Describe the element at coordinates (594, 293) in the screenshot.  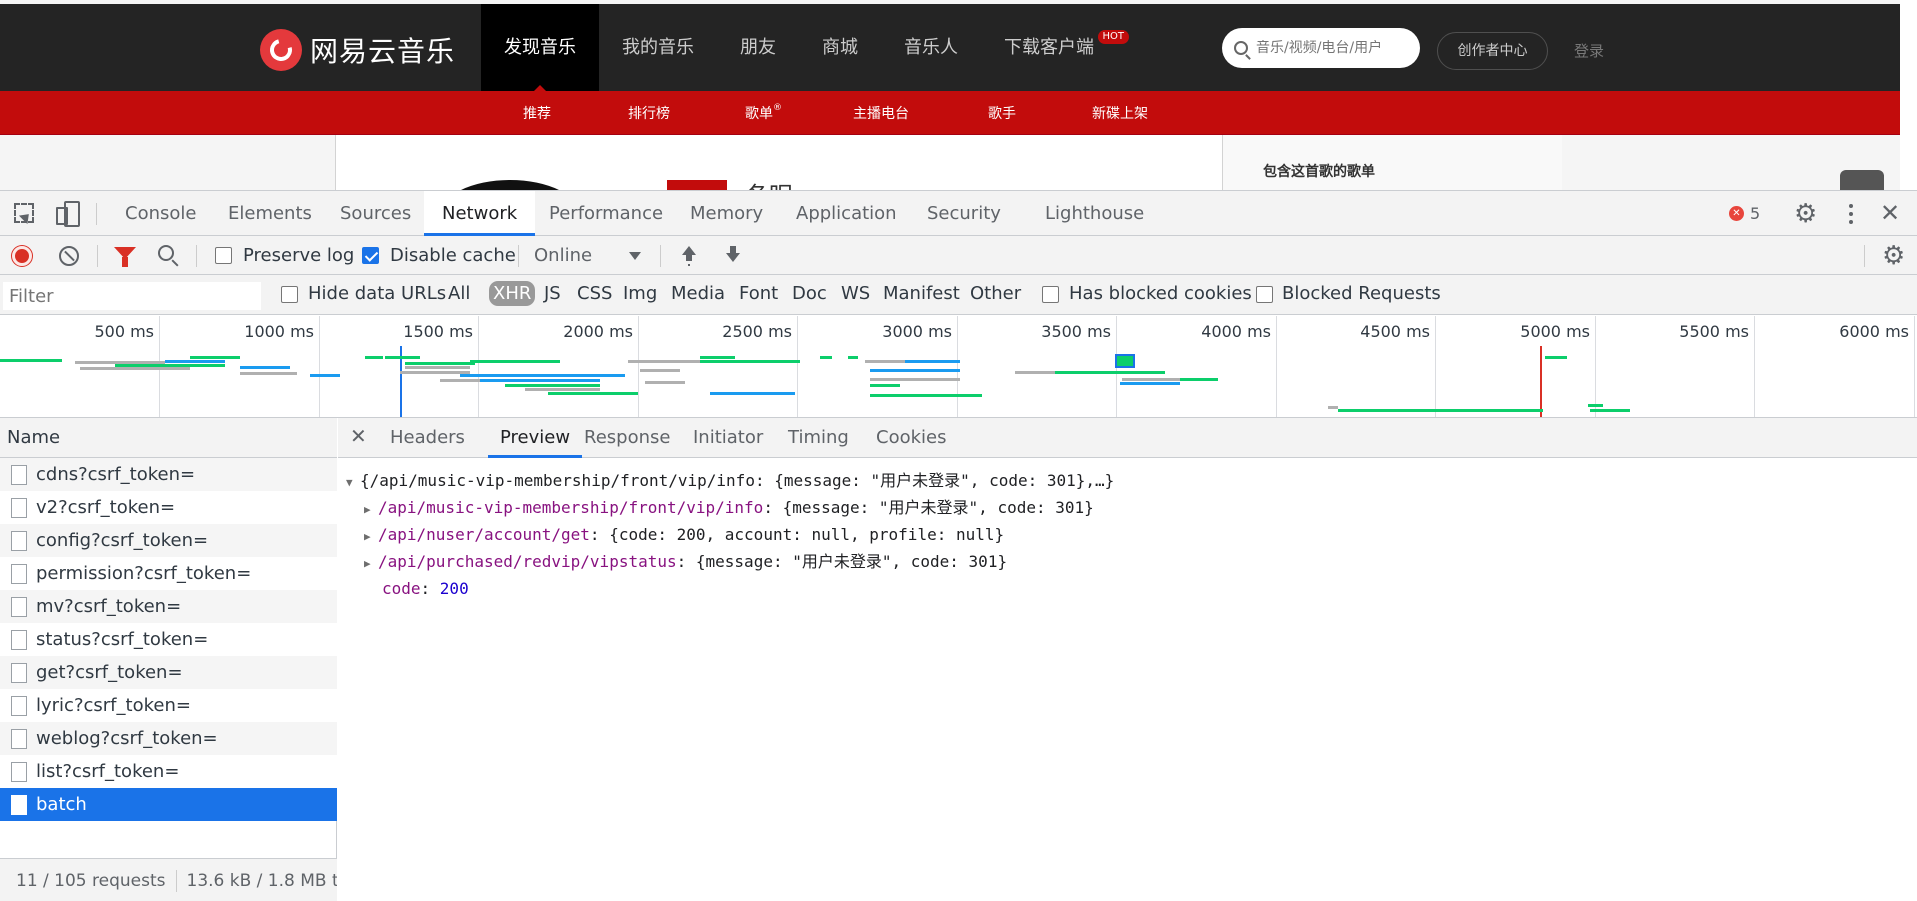
I see `type-css: CSS` at that location.